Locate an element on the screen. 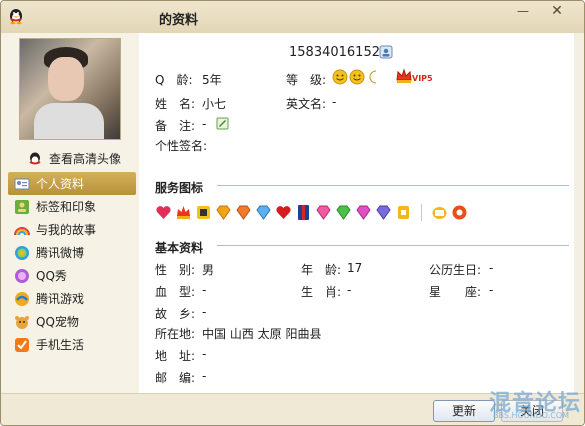 Image resolution: width=585 pixels, height=426 pixels. remark-value: - is located at coordinates (204, 124).